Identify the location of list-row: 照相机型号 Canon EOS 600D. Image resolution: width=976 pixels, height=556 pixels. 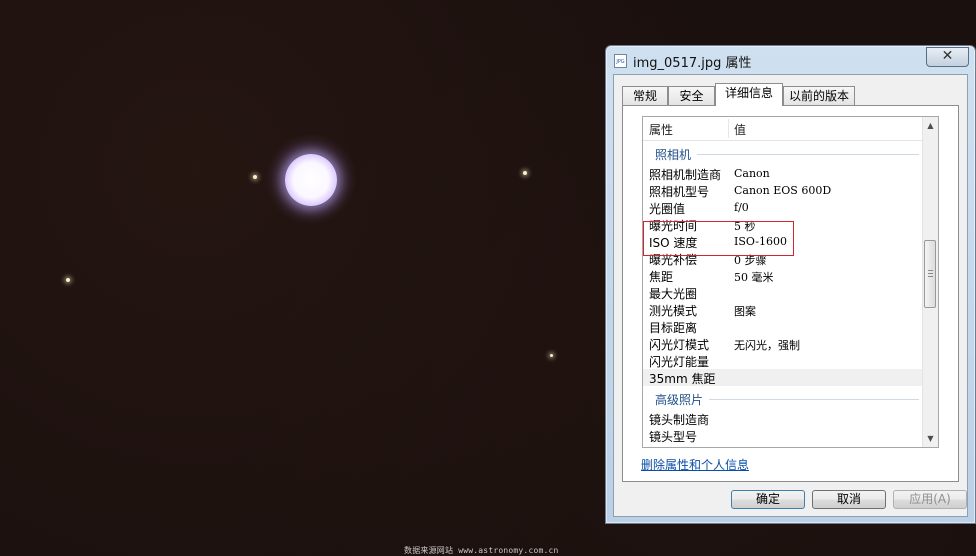
(783, 190).